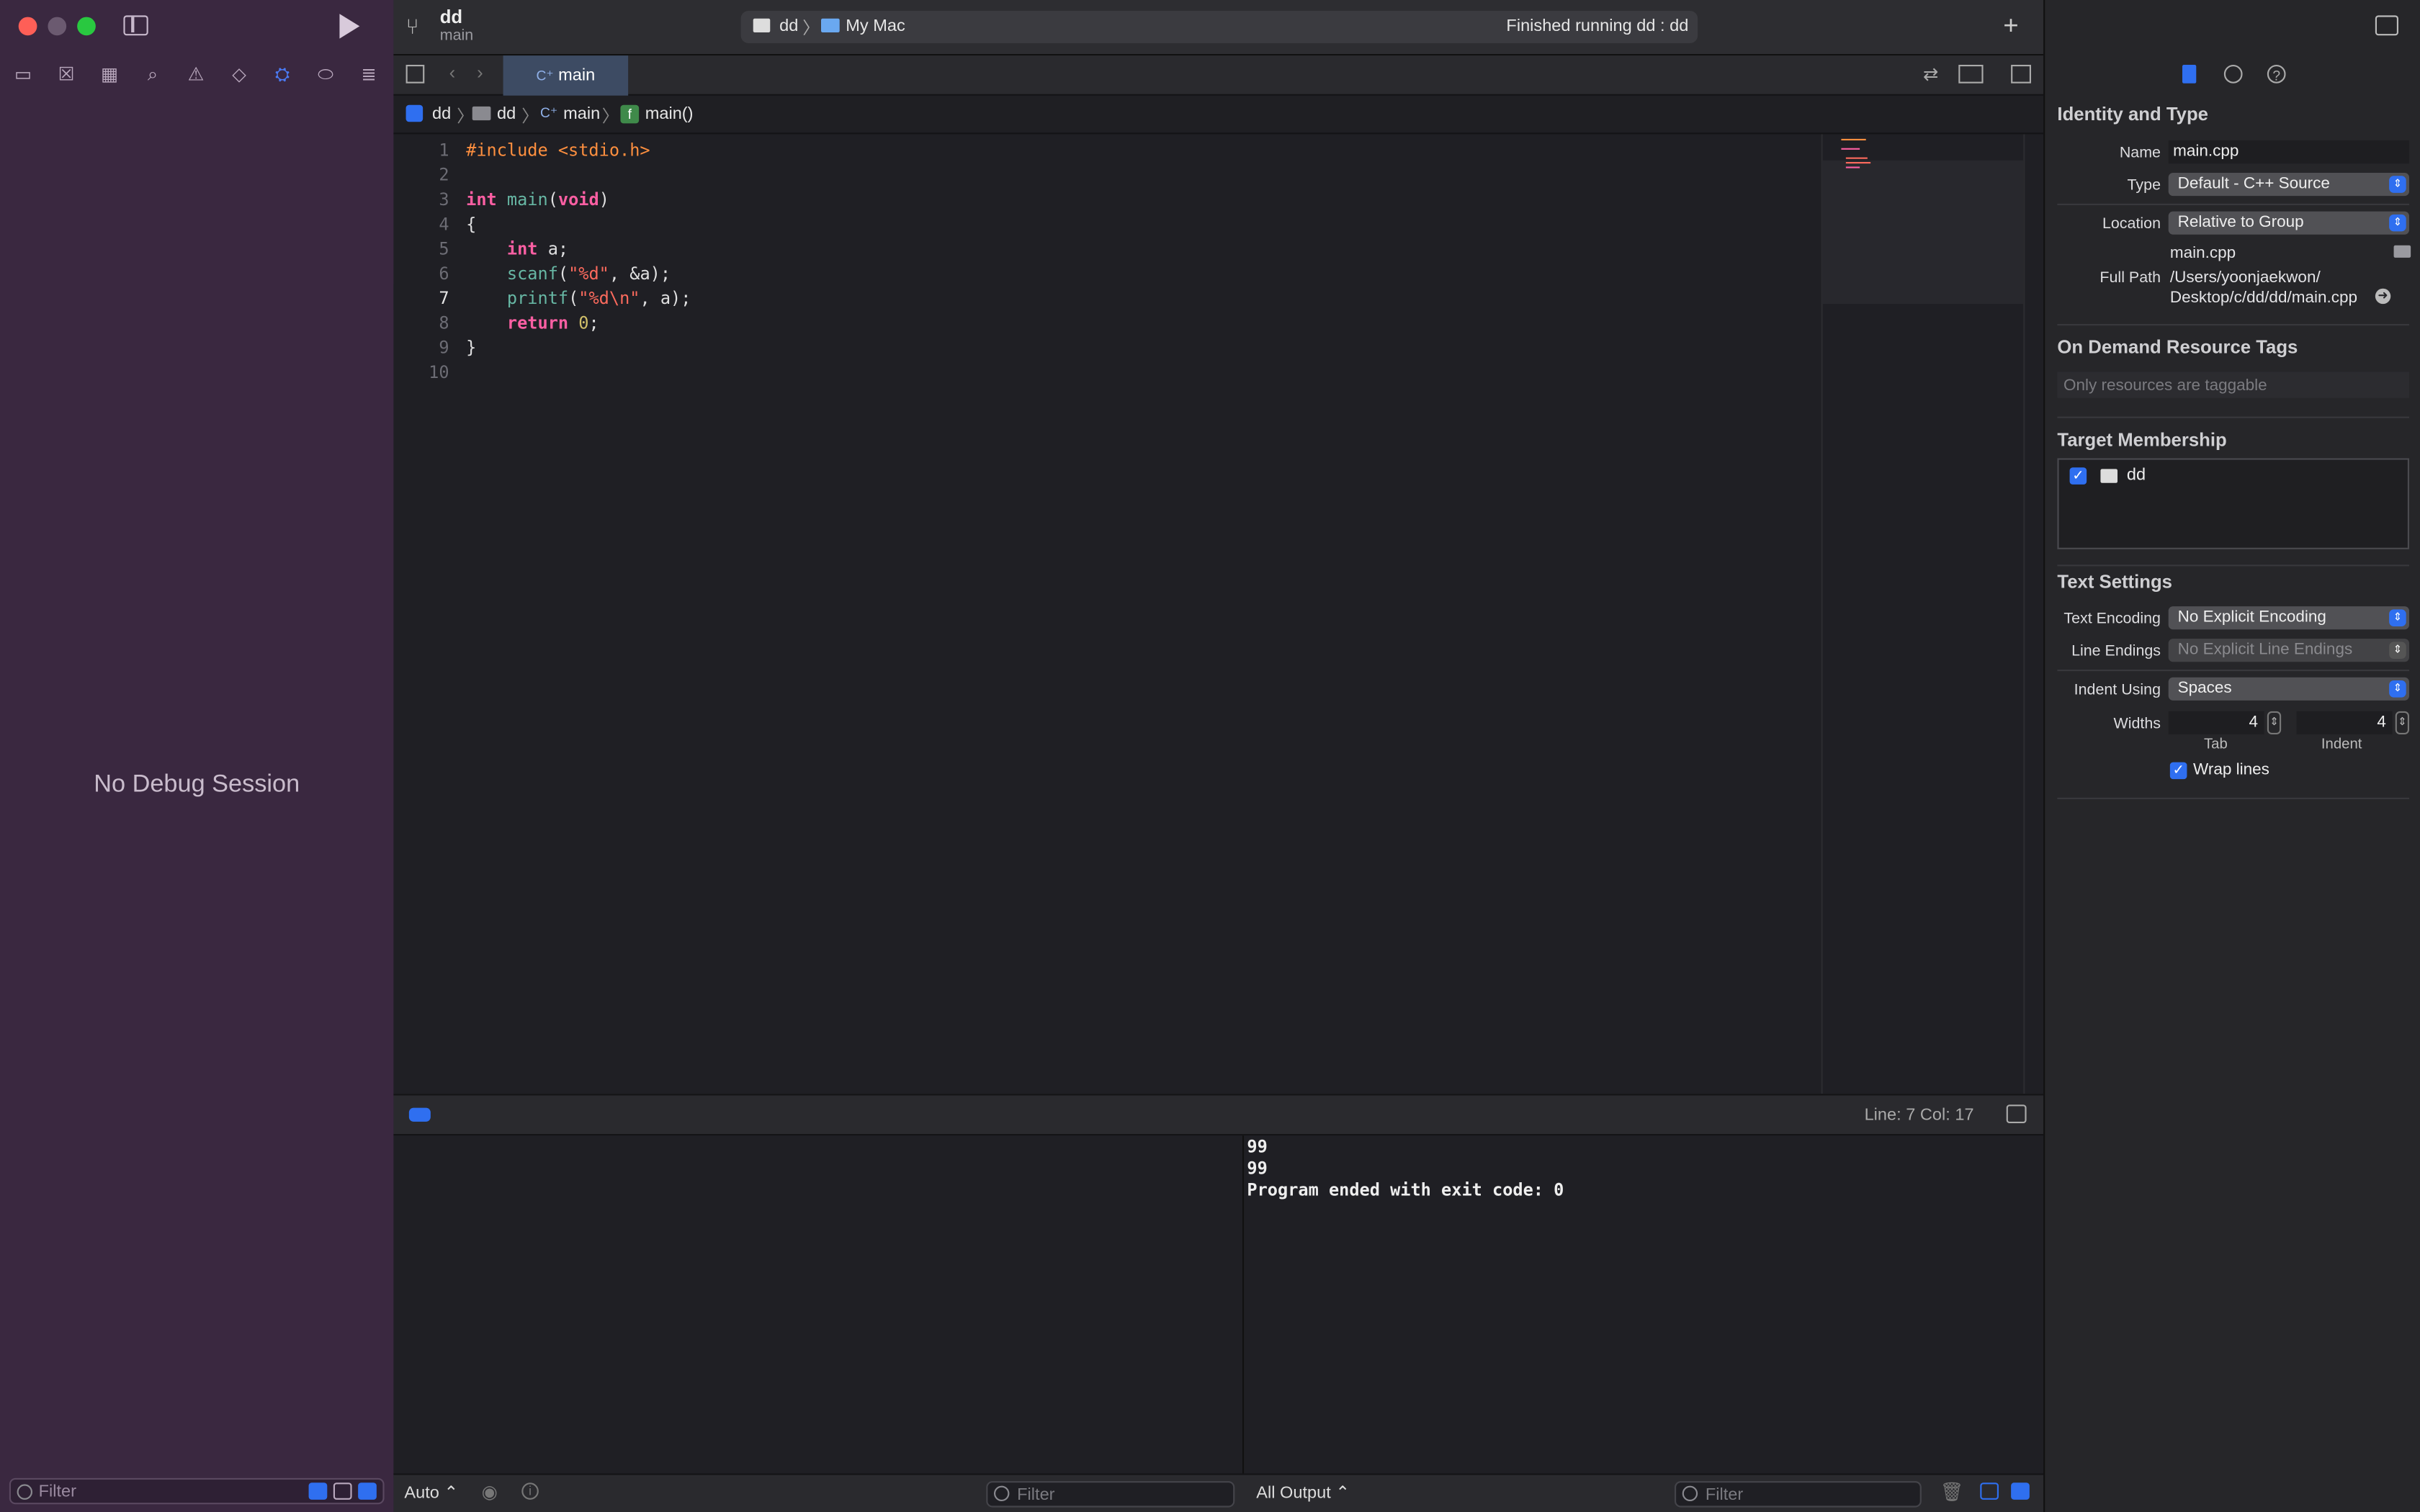 This screenshot has width=2420, height=1512. What do you see at coordinates (2136, 475) in the screenshot?
I see `target-name: dd` at bounding box center [2136, 475].